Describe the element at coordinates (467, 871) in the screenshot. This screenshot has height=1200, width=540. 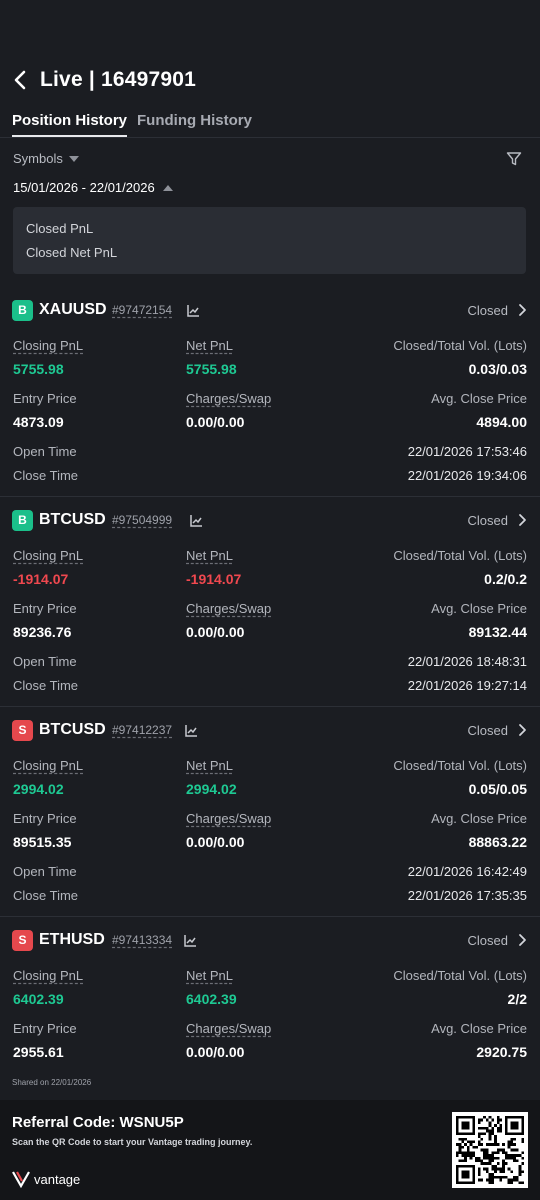
I see `open-time-value: 22/01/2026 16:42:49` at that location.